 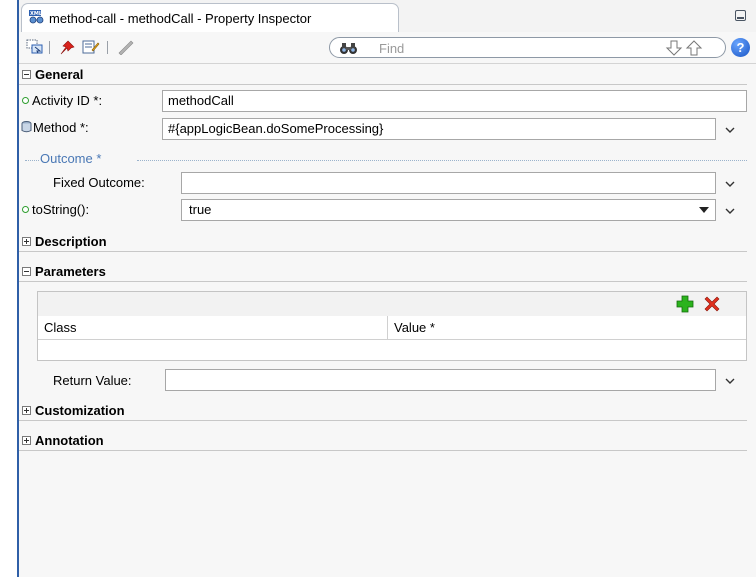 I want to click on parameters-toolbar, so click(x=392, y=304).